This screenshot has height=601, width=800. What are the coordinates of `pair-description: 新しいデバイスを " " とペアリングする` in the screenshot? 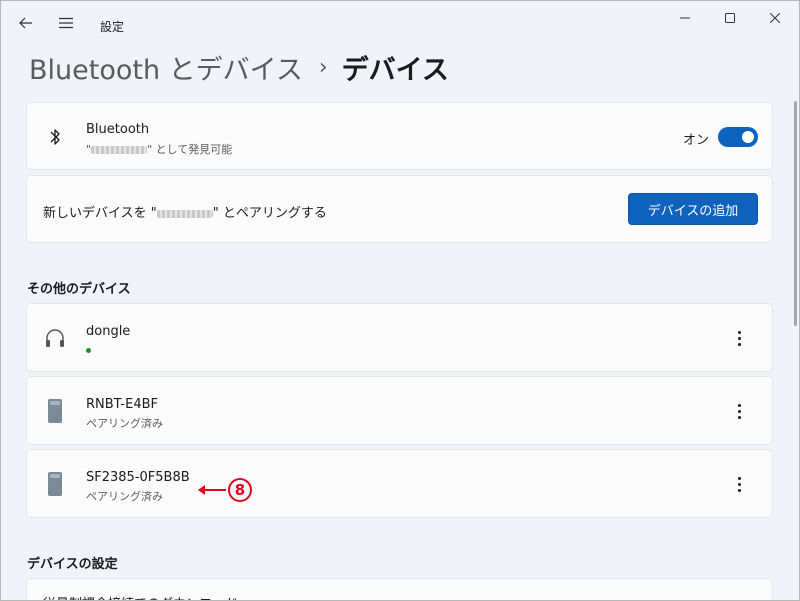 It's located at (185, 213).